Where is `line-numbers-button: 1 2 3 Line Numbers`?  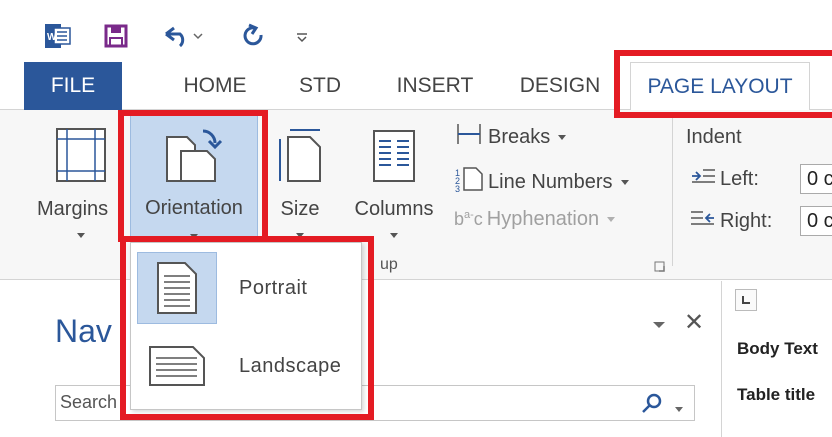
line-numbers-button: 1 2 3 Line Numbers is located at coordinates (541, 182).